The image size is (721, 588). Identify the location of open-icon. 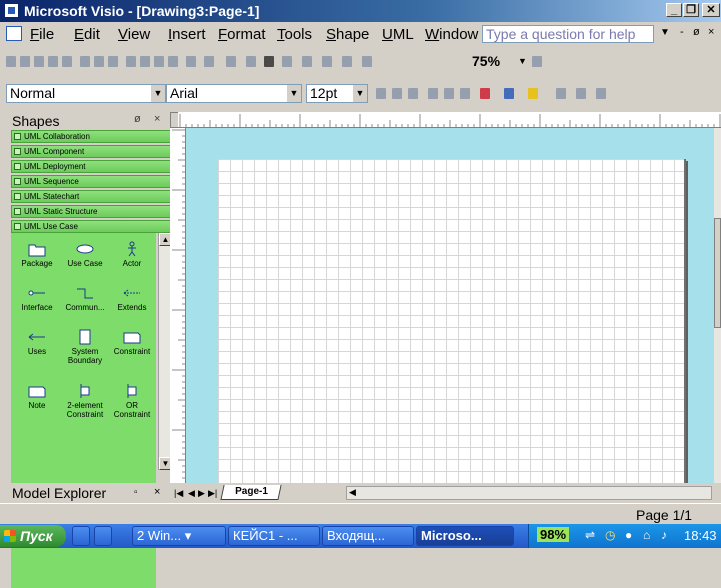
(25, 61).